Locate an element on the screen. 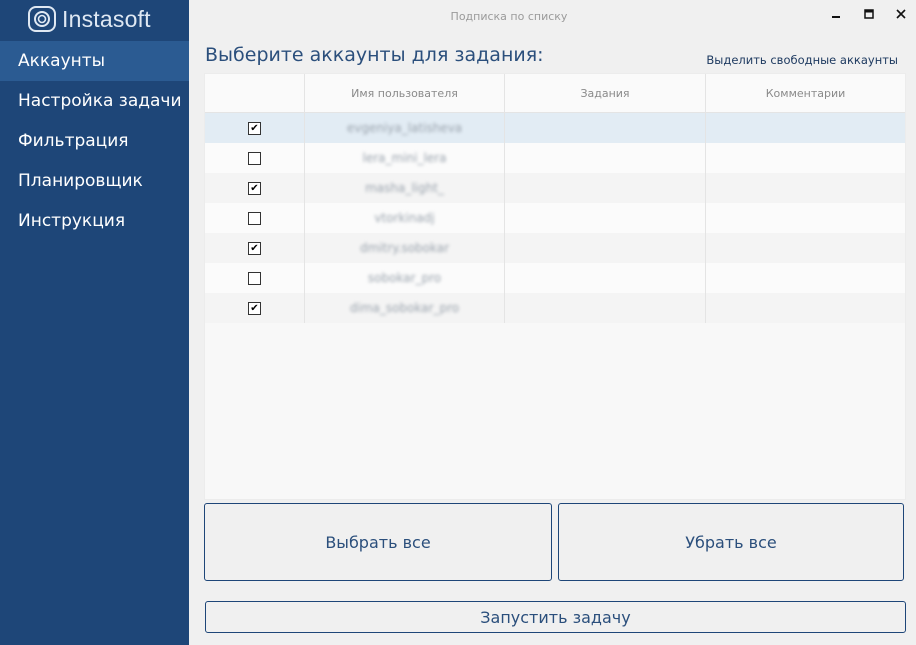 The image size is (916, 645). page-title: Выберите аккаунты для задания: is located at coordinates (374, 55).